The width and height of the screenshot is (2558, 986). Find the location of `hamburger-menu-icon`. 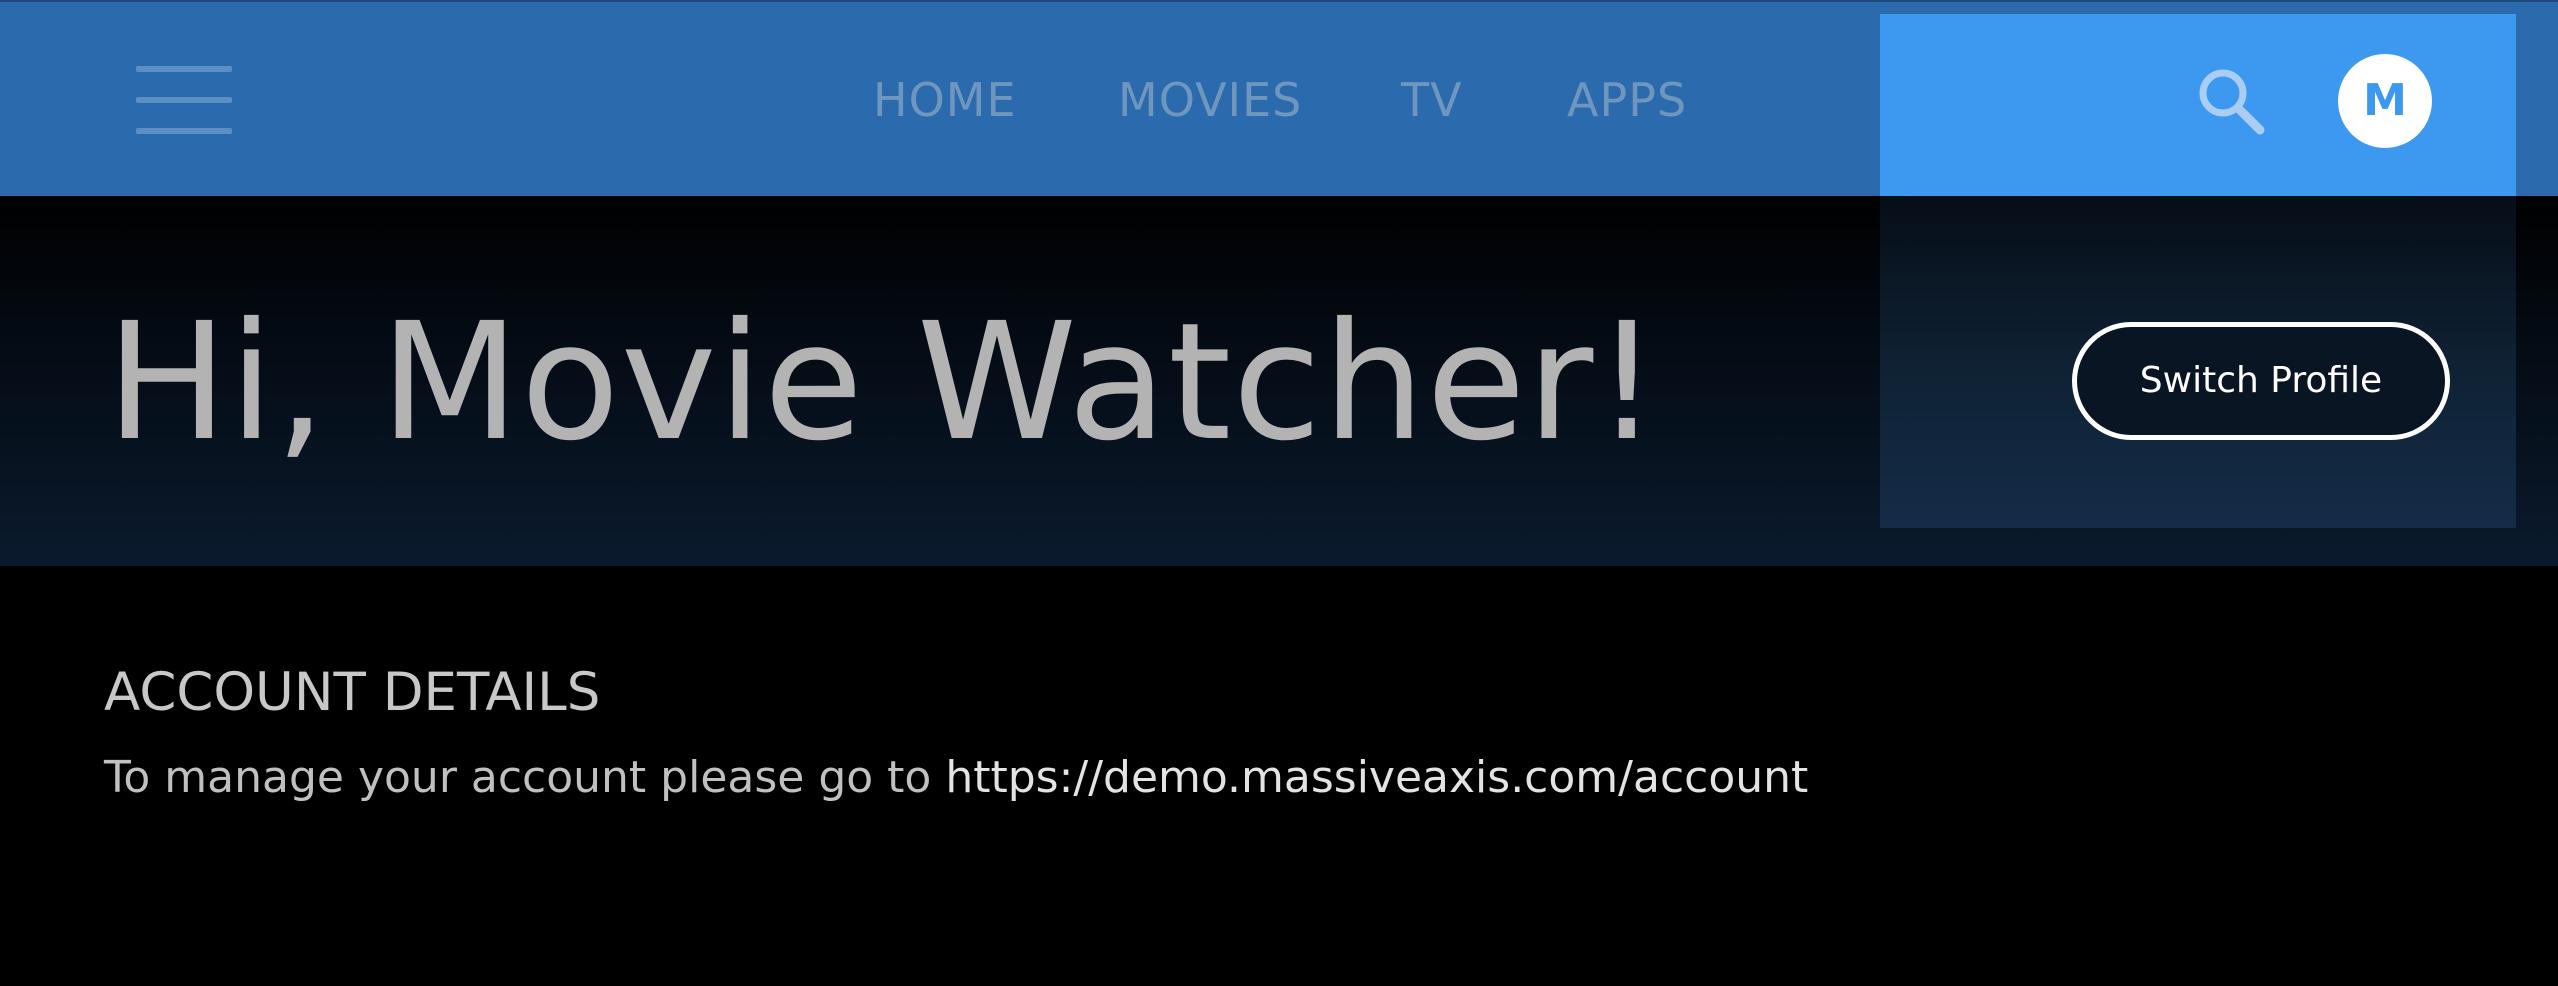

hamburger-menu-icon is located at coordinates (184, 100).